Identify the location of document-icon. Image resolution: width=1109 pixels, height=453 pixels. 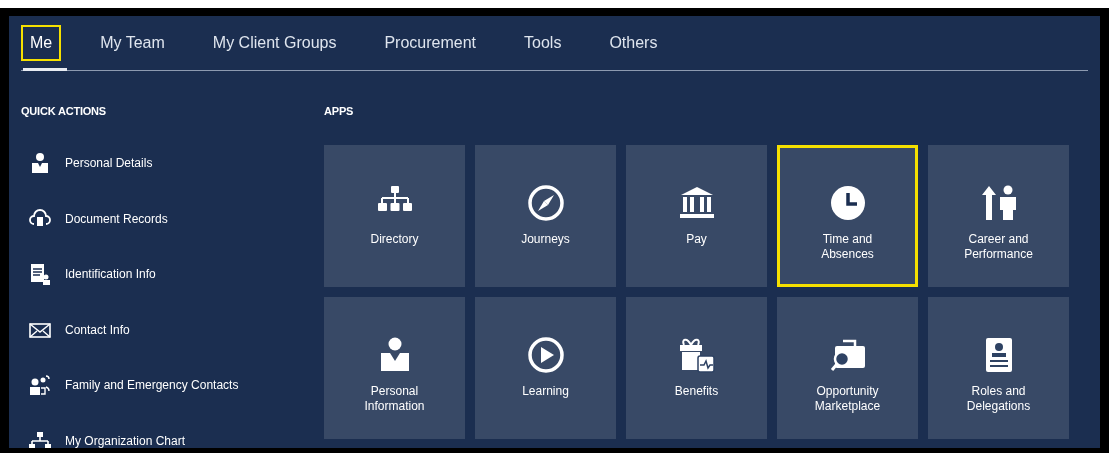
(40, 274).